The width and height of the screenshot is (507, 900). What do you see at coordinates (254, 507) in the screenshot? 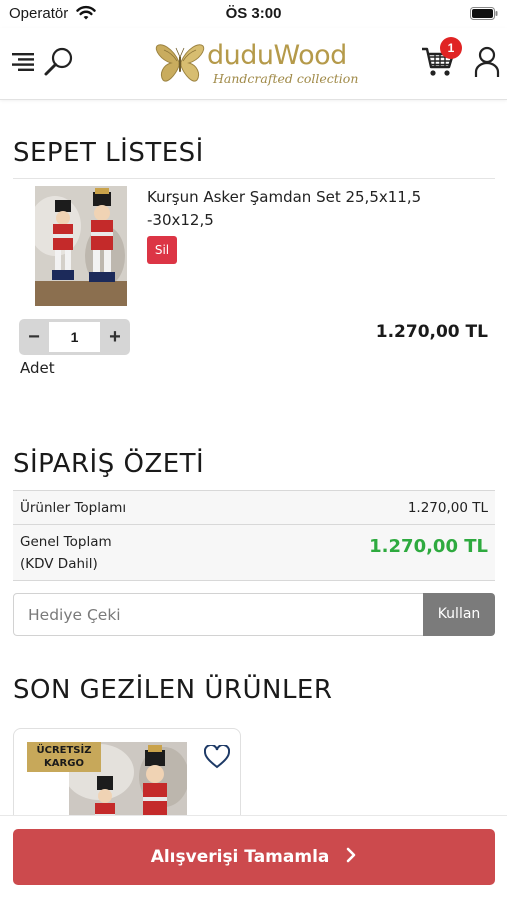
I see `summary-row-products: Ürünler Toplamı 1.270,00 TL` at bounding box center [254, 507].